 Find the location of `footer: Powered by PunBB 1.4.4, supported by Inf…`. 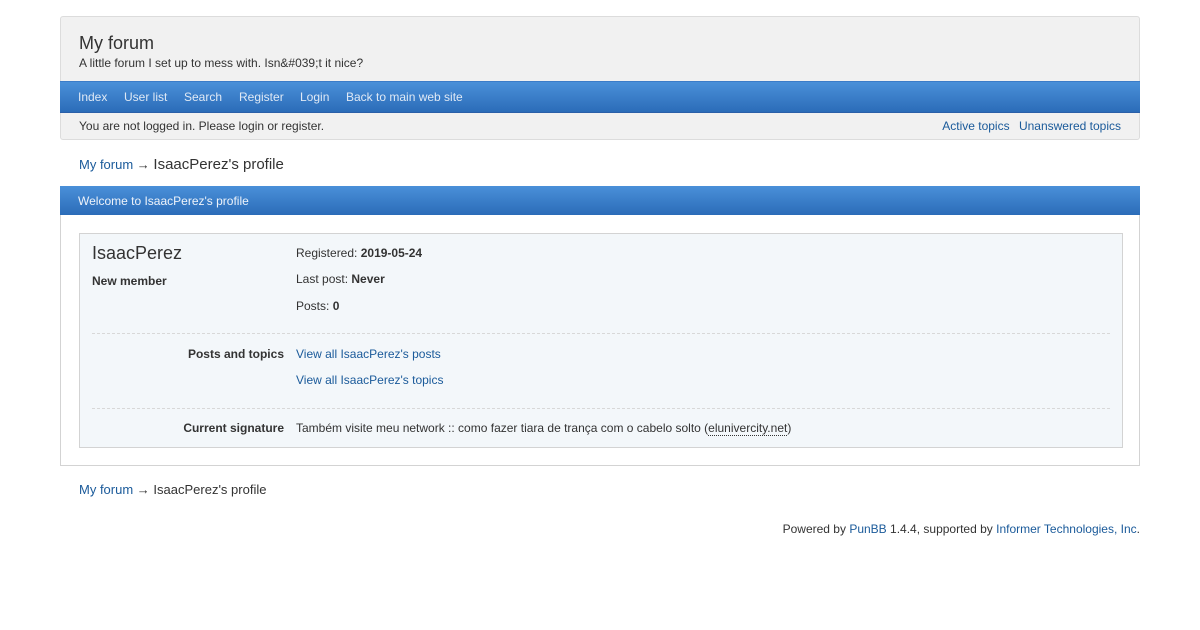

footer: Powered by PunBB 1.4.4, supported by Inf… is located at coordinates (961, 529).